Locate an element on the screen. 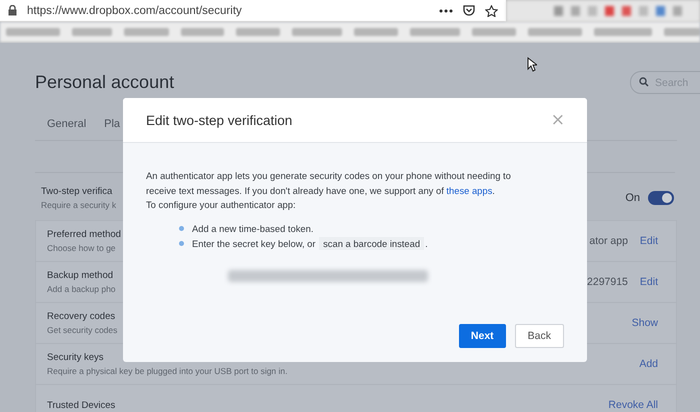  star-icon is located at coordinates (491, 10).